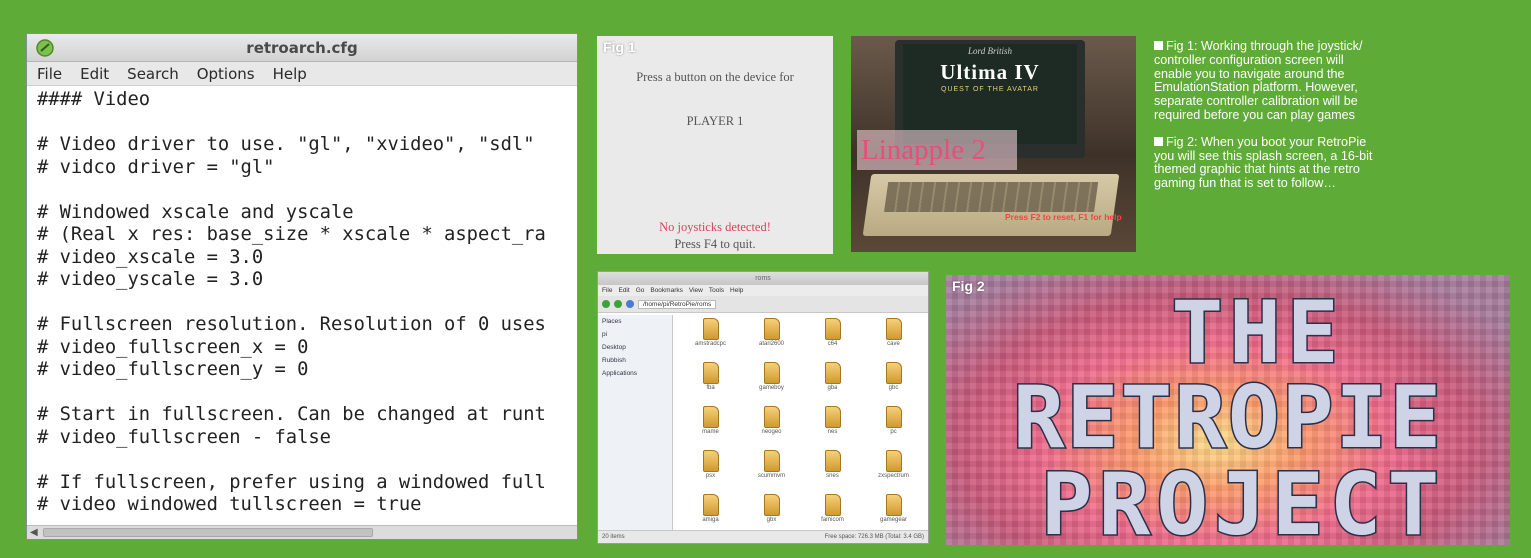 The width and height of the screenshot is (1531, 558). I want to click on fm-folder-label: gamegear, so click(893, 520).